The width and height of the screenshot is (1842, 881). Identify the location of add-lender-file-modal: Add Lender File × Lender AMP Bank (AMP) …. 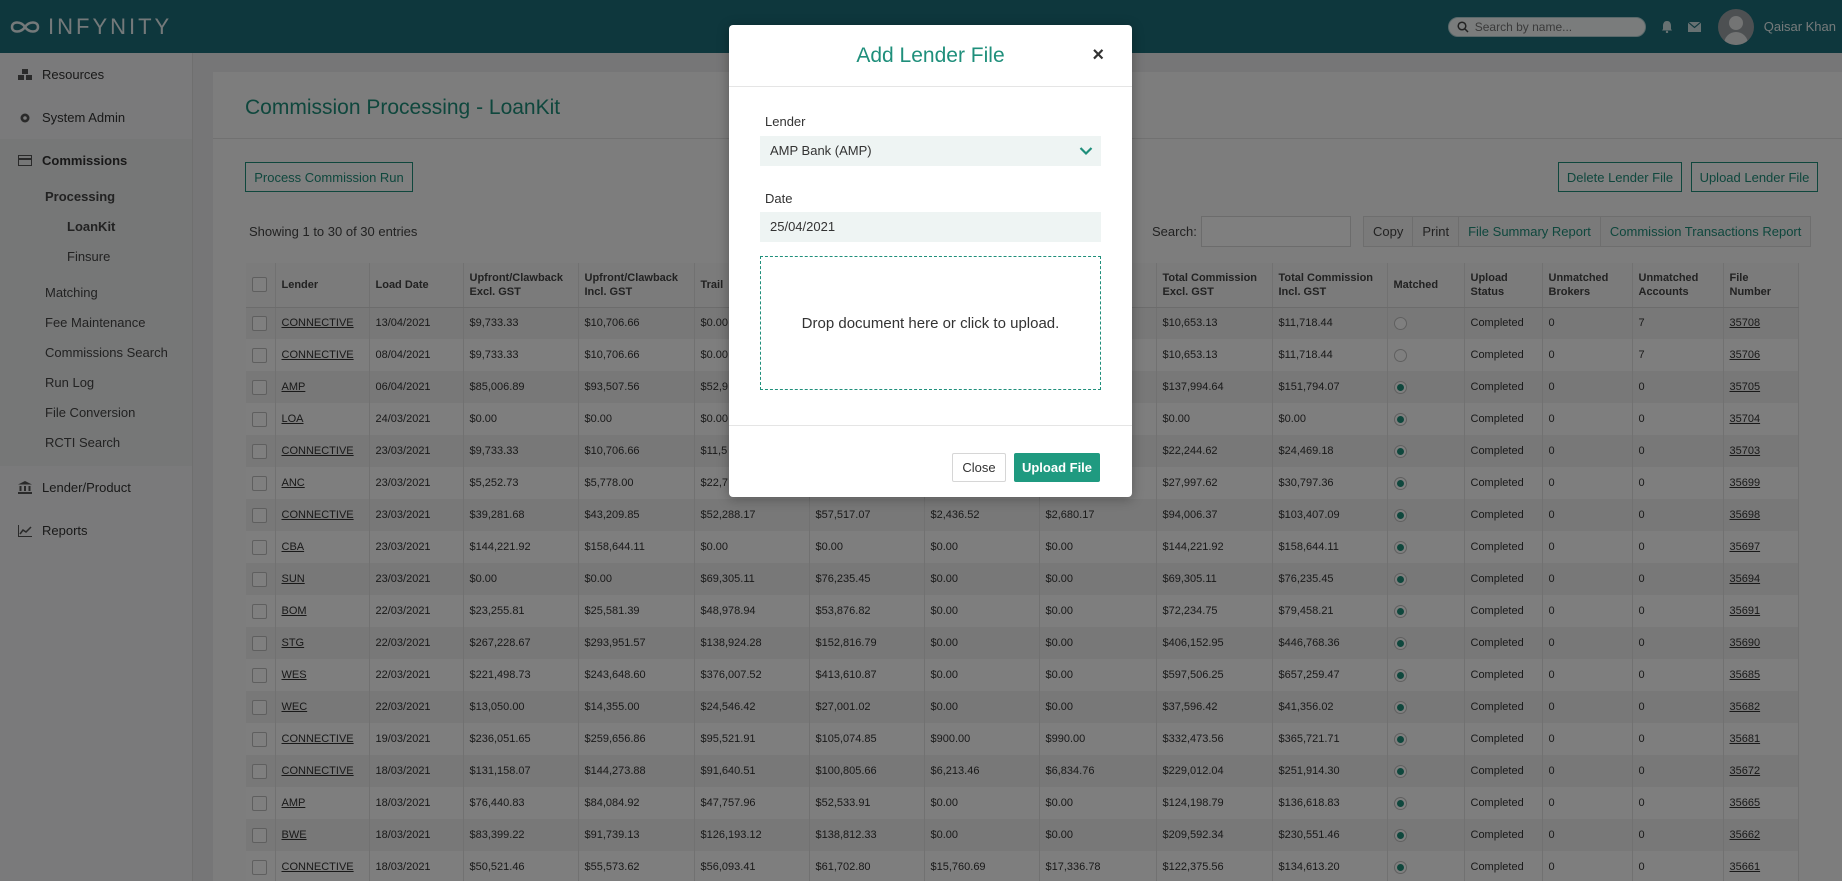
(930, 261).